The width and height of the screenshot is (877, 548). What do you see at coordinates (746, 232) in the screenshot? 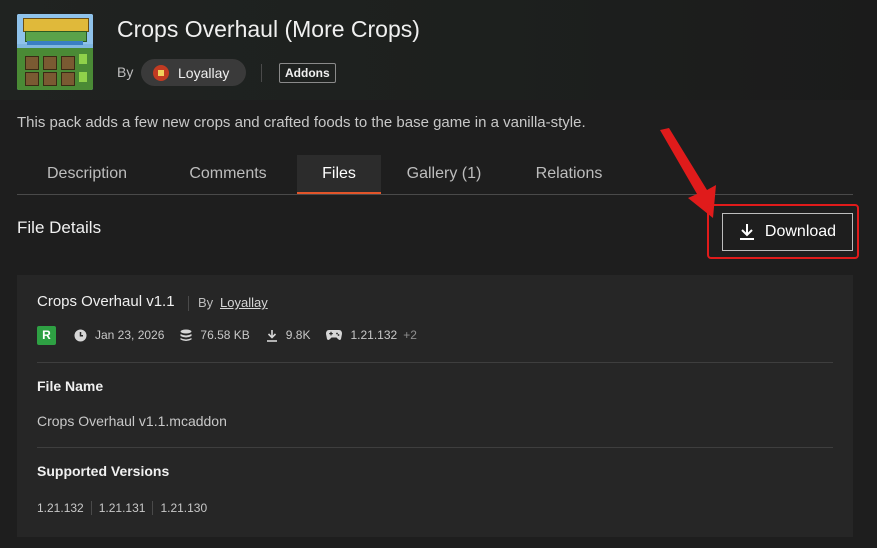
I see `download-icon` at bounding box center [746, 232].